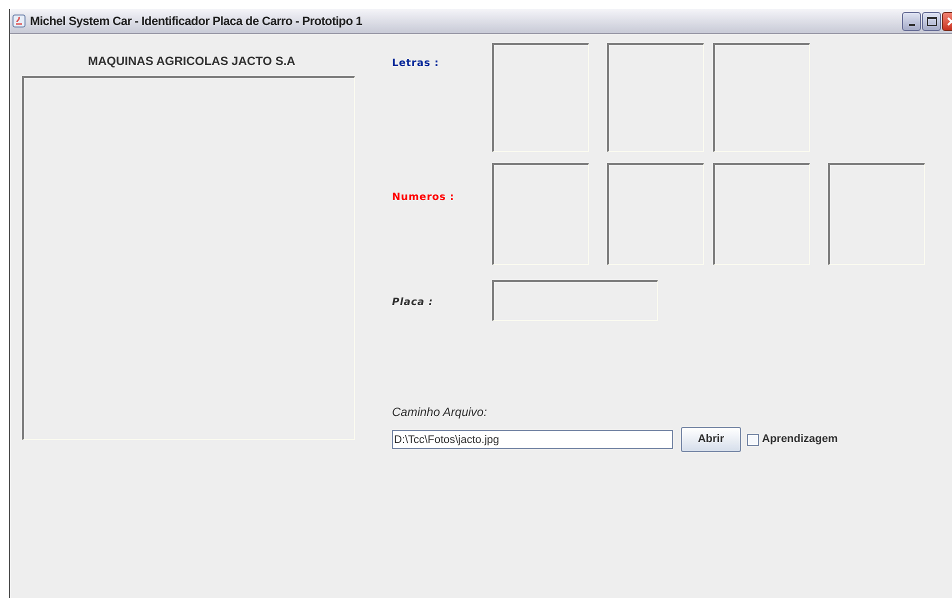 This screenshot has width=952, height=598. What do you see at coordinates (800, 440) in the screenshot?
I see `learning-checkbox-label: Aprendizagem` at bounding box center [800, 440].